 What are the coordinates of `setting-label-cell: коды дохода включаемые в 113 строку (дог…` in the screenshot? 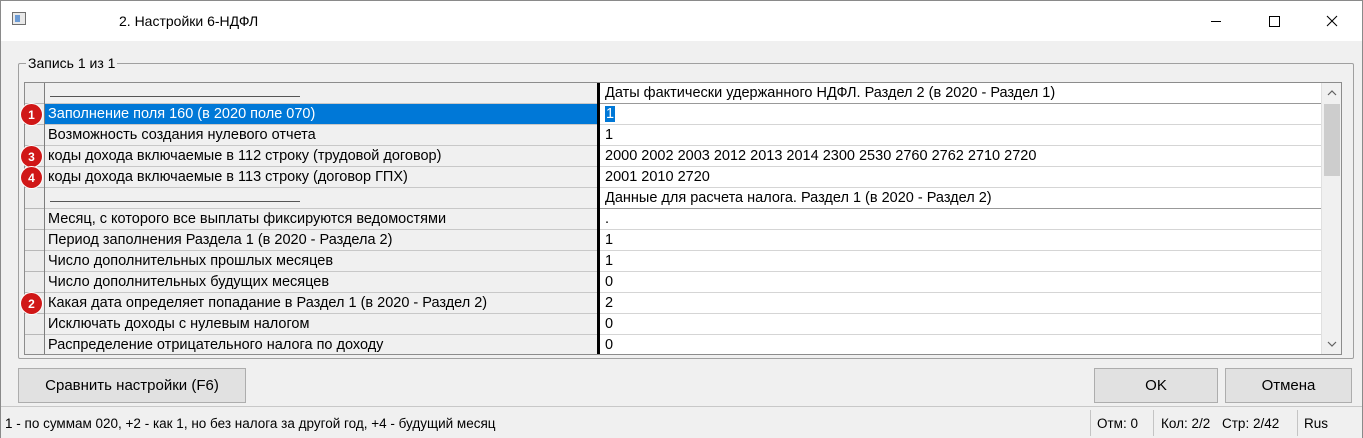 It's located at (321, 177).